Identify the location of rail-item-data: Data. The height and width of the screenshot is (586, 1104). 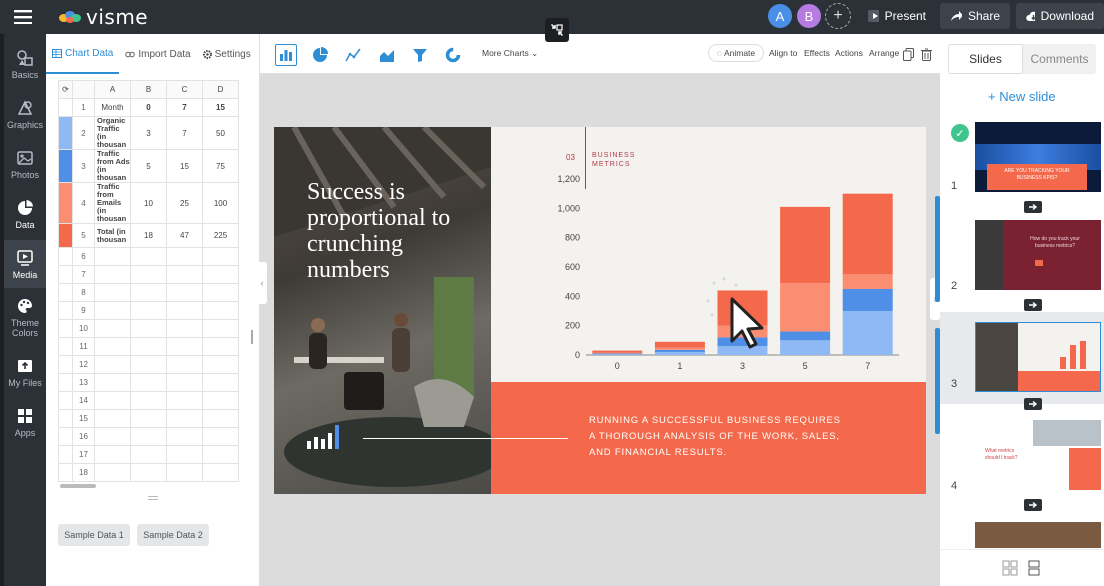
(25, 214).